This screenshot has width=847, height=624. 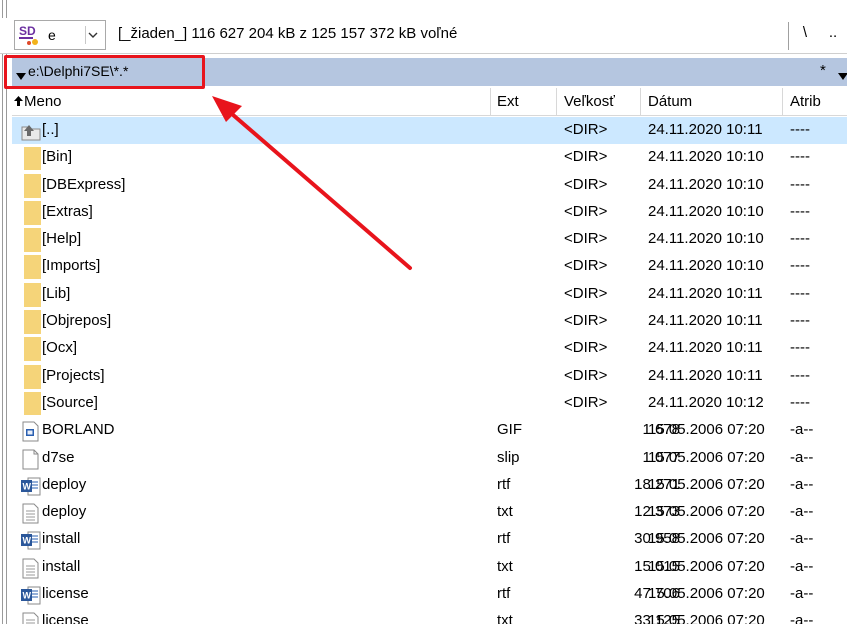 What do you see at coordinates (57, 157) in the screenshot?
I see `file-name: [Bin]` at bounding box center [57, 157].